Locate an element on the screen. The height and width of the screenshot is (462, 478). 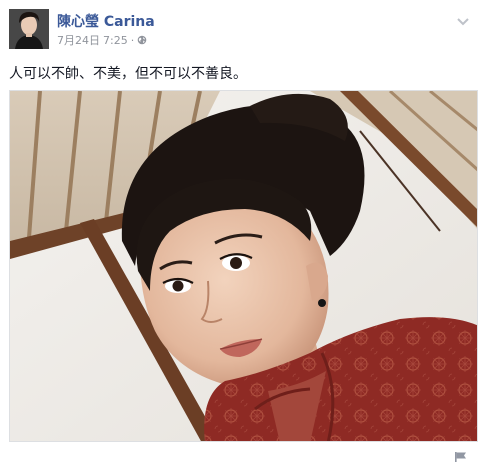
status-text: 人可以不帥、不美，但不可以不善良。 is located at coordinates (128, 74).